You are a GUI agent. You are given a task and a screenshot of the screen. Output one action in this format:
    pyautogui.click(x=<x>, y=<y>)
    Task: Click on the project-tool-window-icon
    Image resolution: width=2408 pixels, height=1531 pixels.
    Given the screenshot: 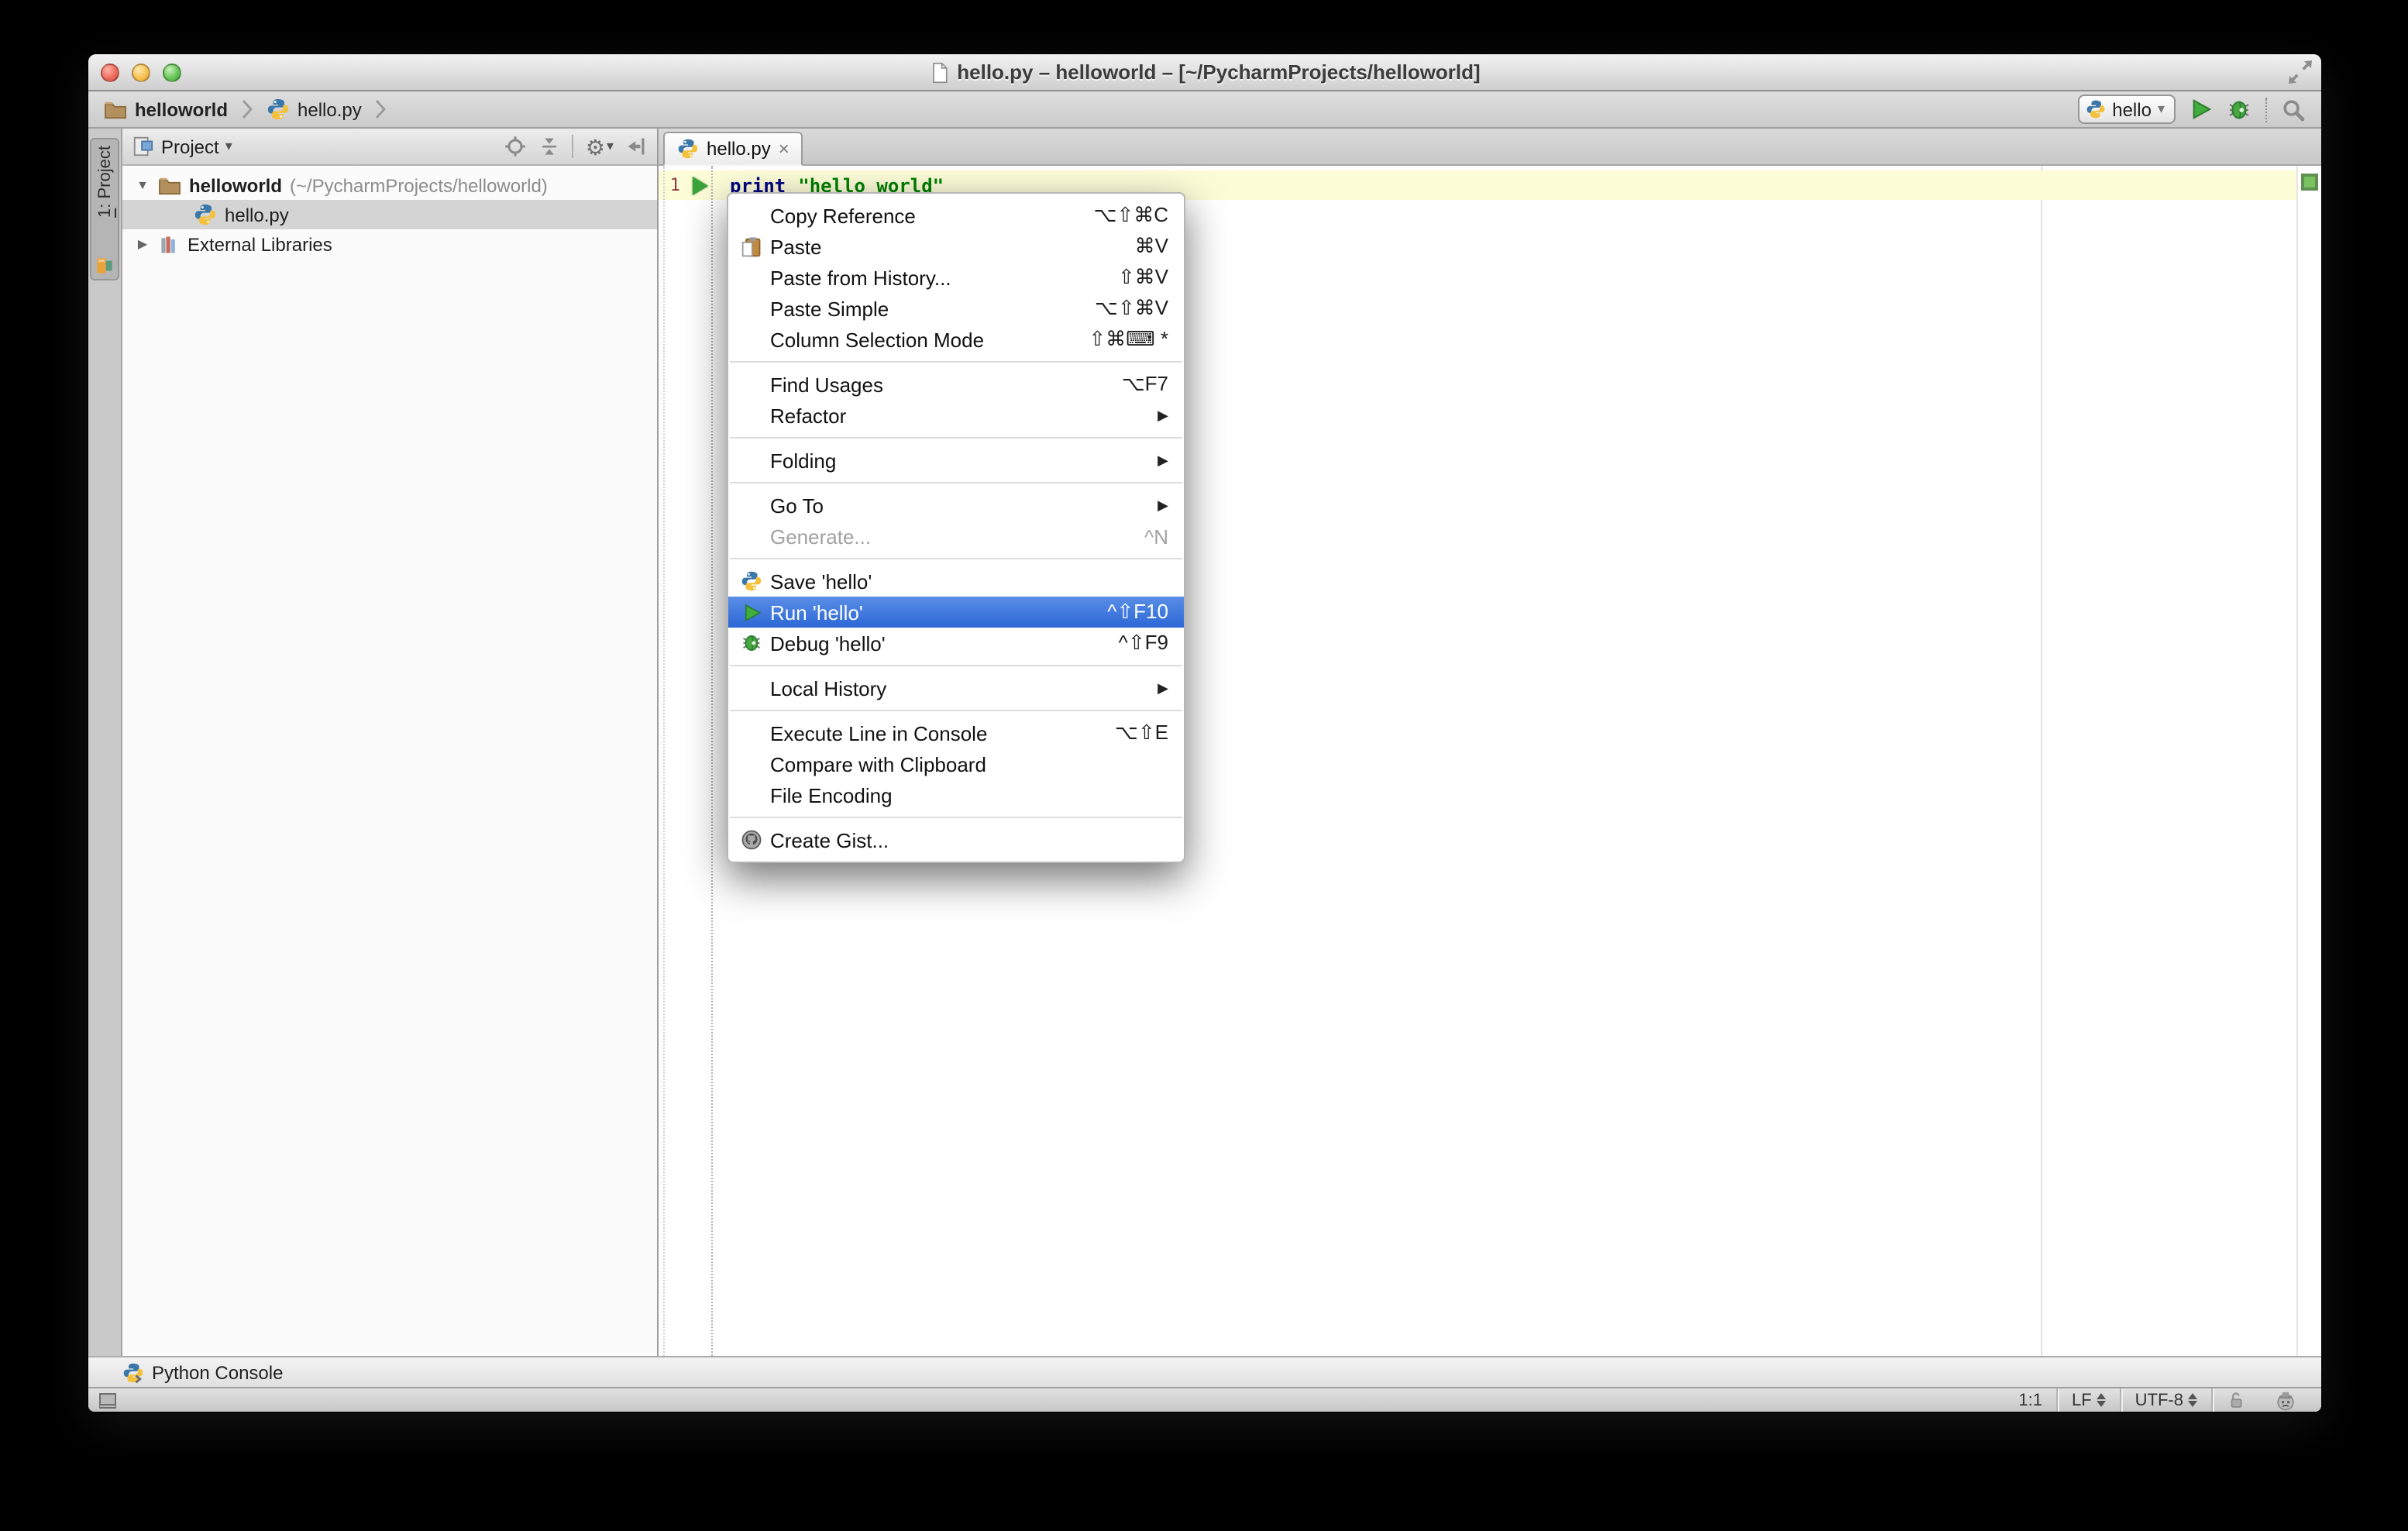 What is the action you would take?
    pyautogui.click(x=104, y=266)
    